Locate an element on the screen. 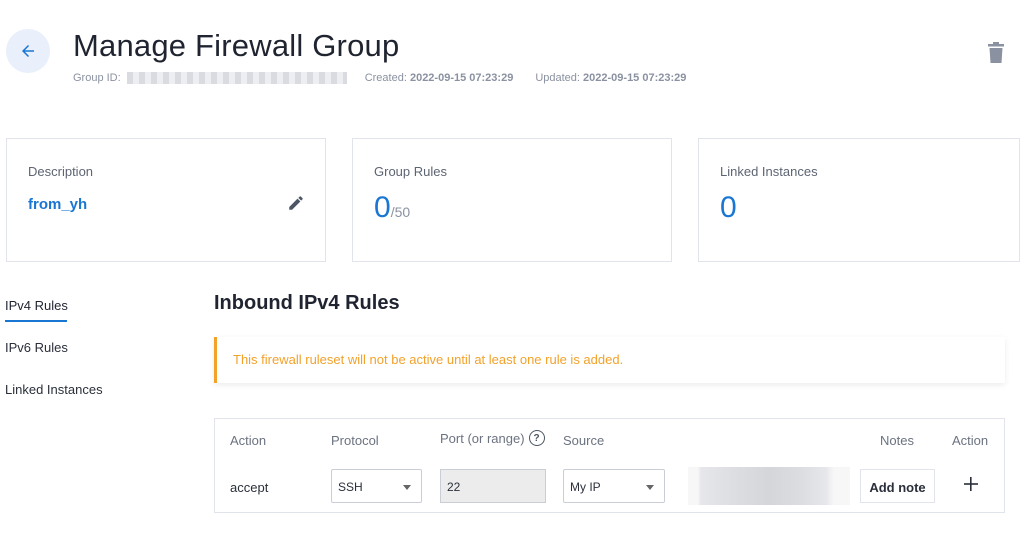  delete-group-button is located at coordinates (996, 53).